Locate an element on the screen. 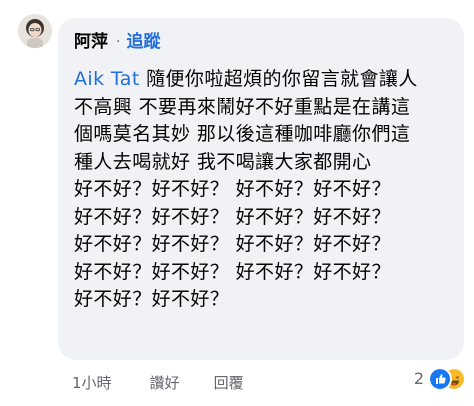 The height and width of the screenshot is (406, 474). comment-line-text: 隨便你啦超煩的你留言就會讓人 is located at coordinates (278, 79).